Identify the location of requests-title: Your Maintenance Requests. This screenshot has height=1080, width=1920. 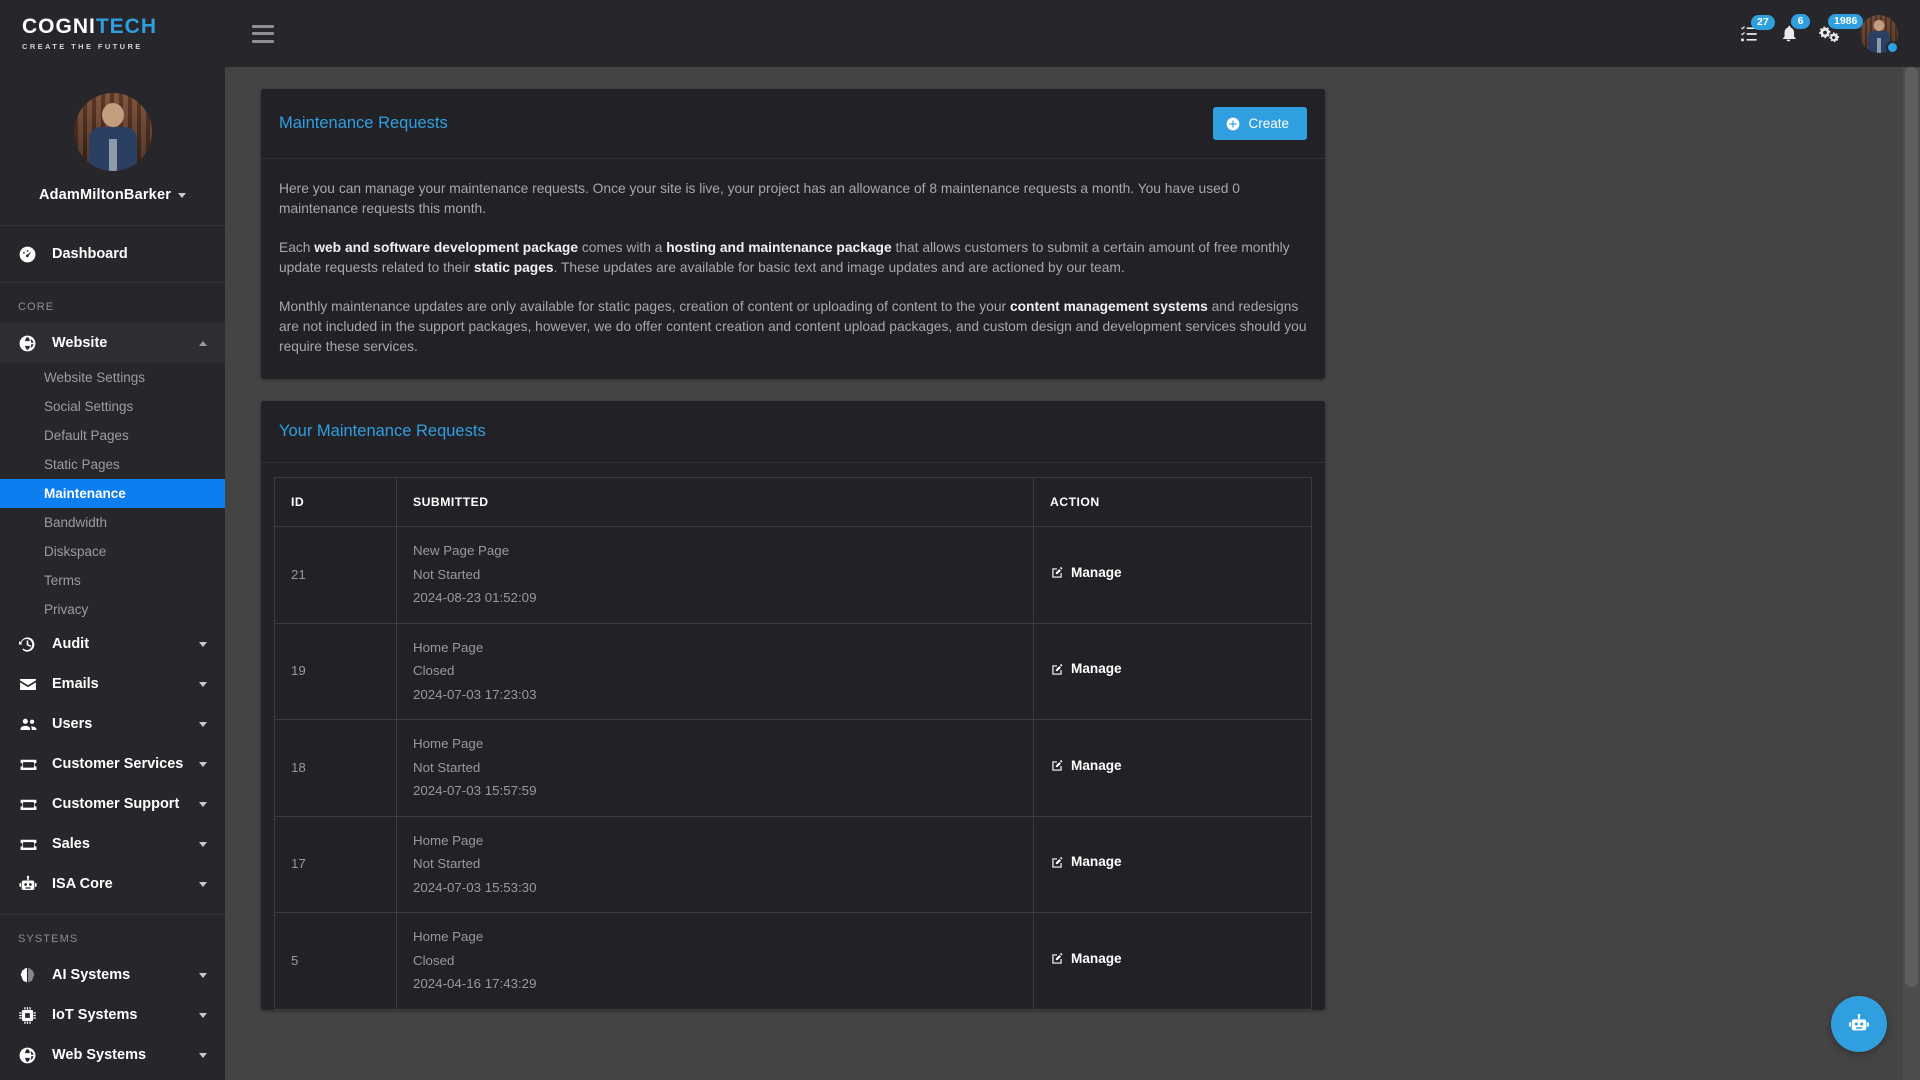
(382, 431).